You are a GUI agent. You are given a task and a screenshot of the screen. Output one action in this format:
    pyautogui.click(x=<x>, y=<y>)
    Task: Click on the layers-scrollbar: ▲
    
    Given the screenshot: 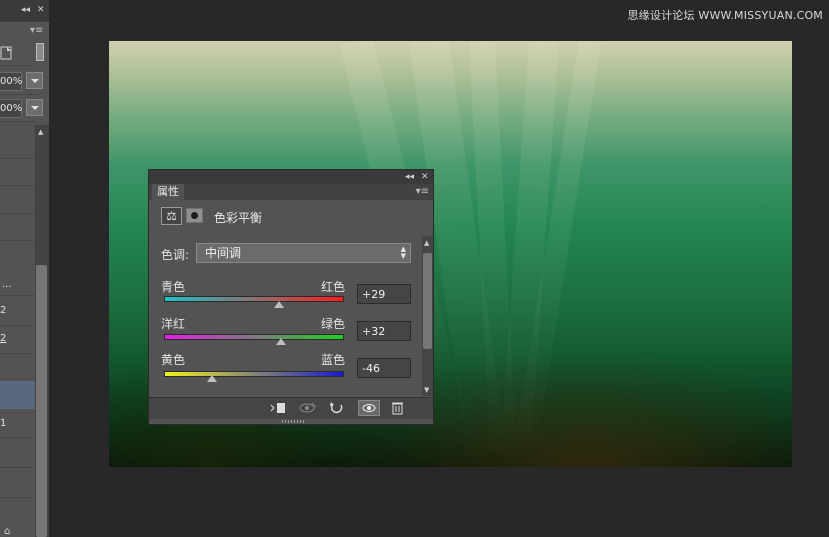 What is the action you would take?
    pyautogui.click(x=42, y=331)
    